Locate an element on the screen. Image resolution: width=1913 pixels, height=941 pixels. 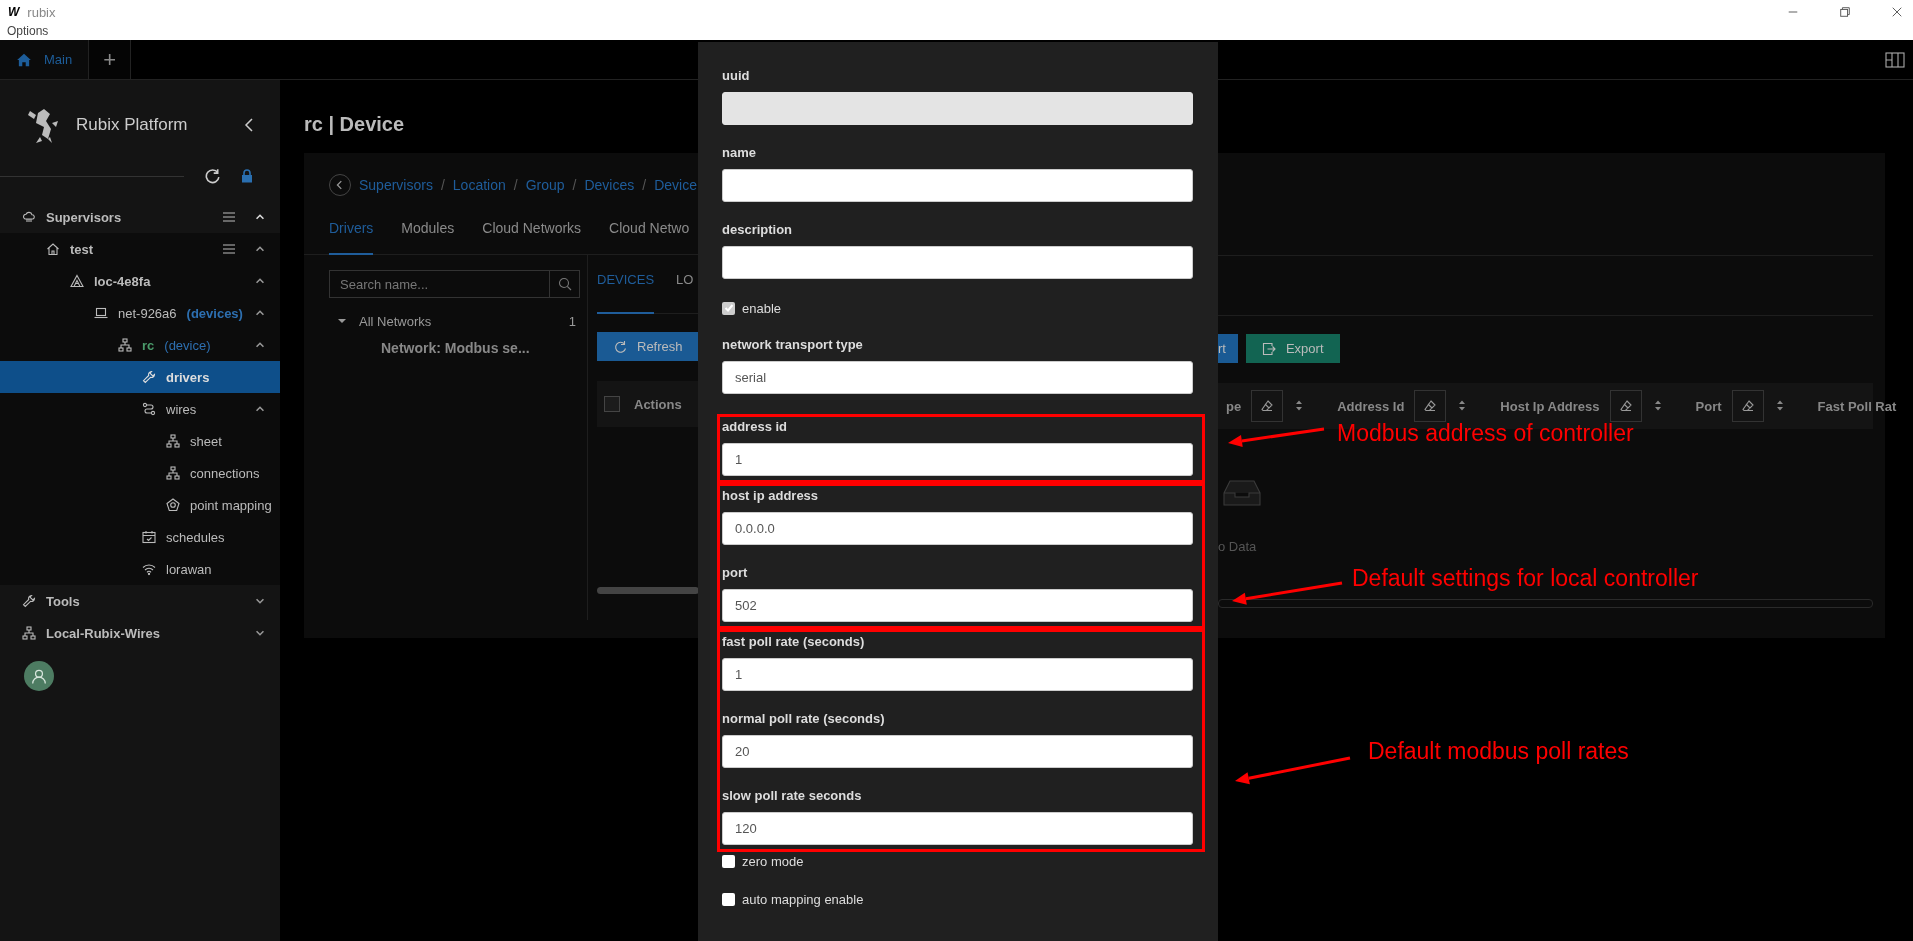
network-tree-item: All Networks 1 is located at coordinates (454, 321).